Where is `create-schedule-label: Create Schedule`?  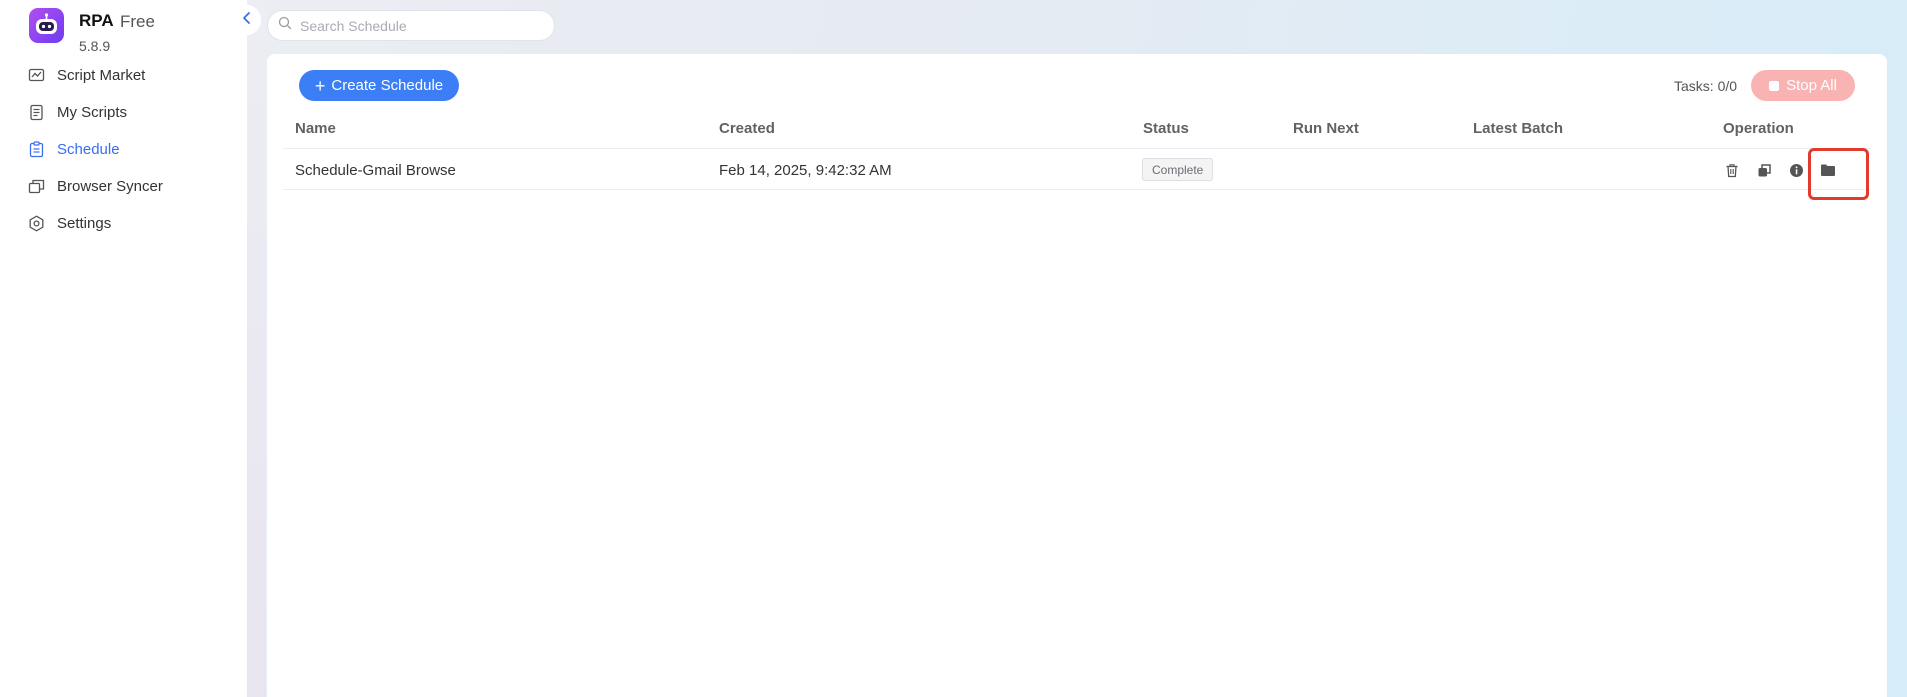
create-schedule-label: Create Schedule is located at coordinates (387, 85).